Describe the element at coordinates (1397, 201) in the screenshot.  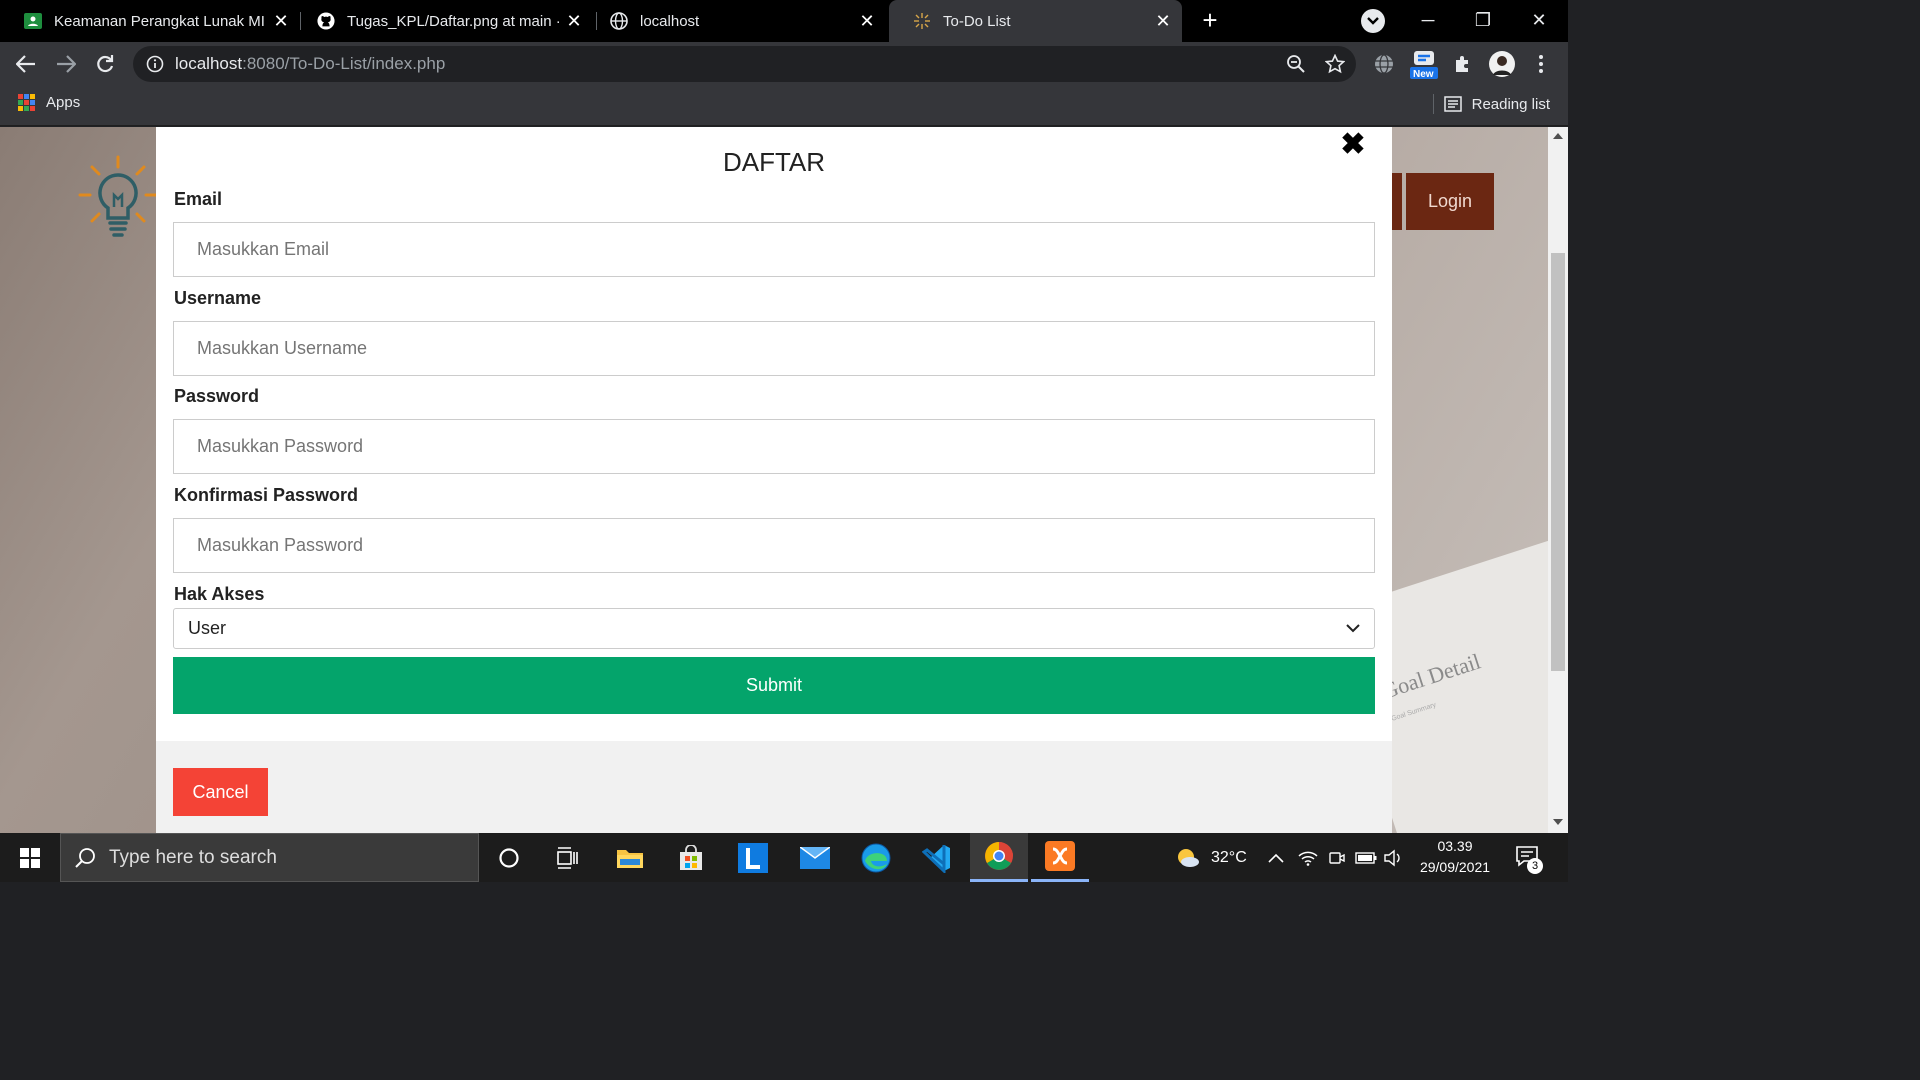
I see `register-button-edge` at that location.